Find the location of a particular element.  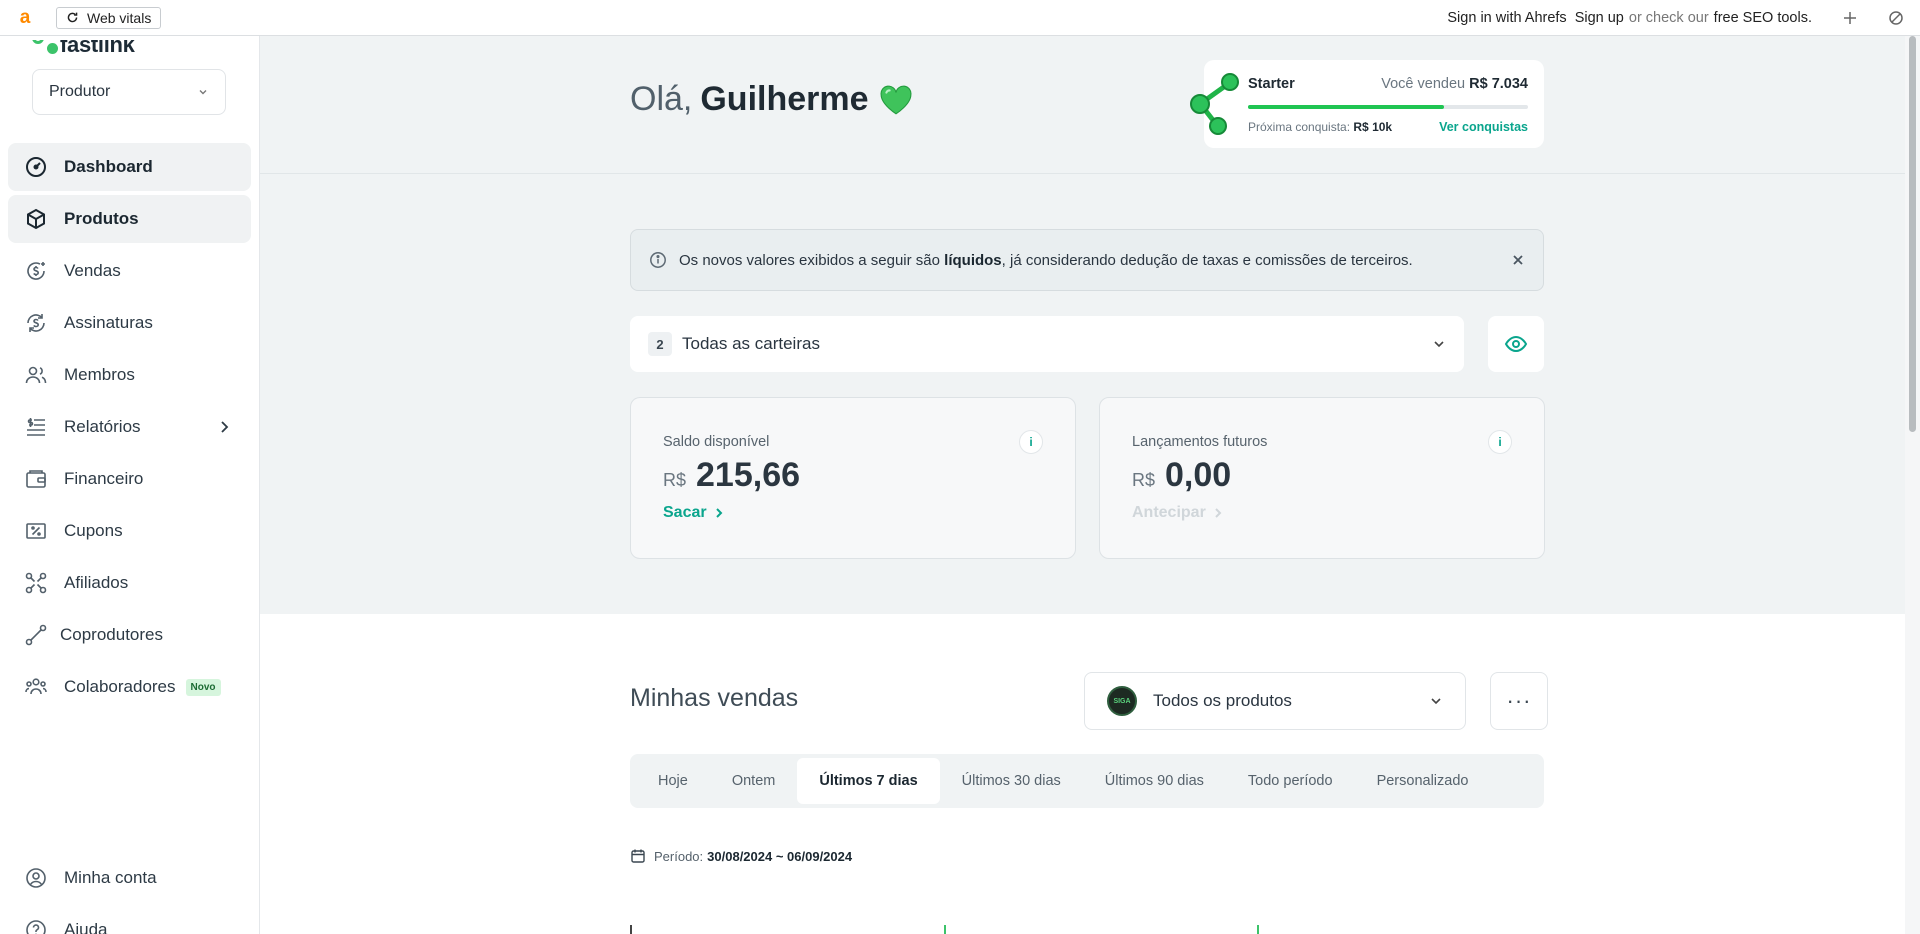

sidebar-item-label: Minha conta is located at coordinates (110, 877).